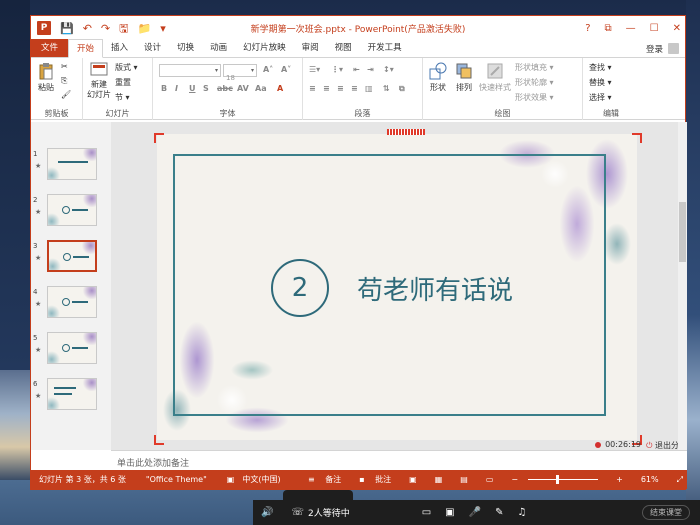 This screenshot has width=700, height=525. Describe the element at coordinates (439, 479) in the screenshot. I see `slide-sorter-icon: ▦` at that location.